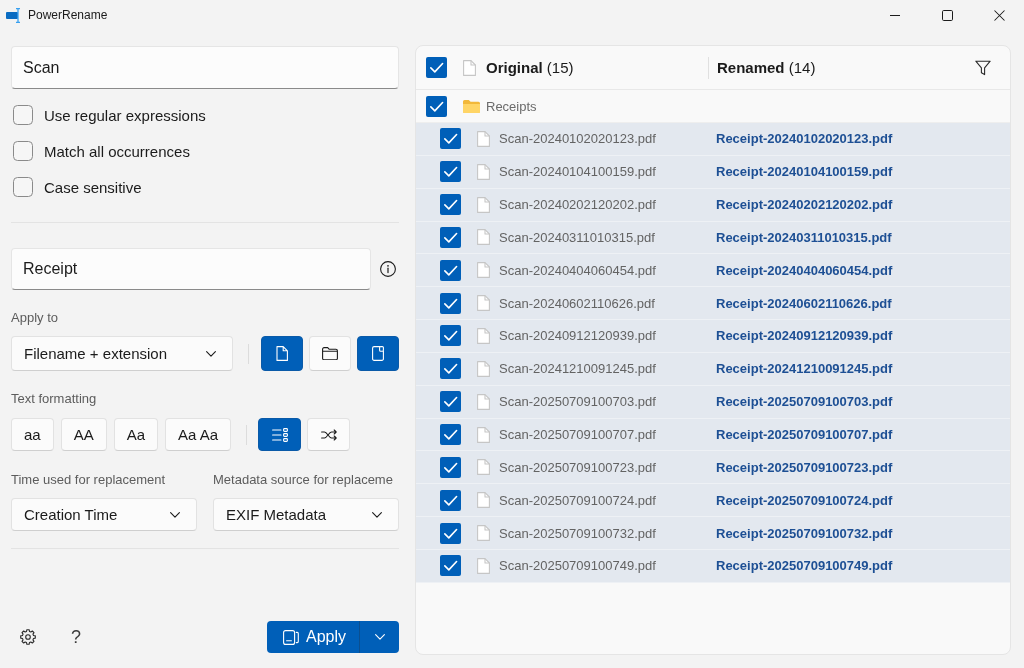 Image resolution: width=1024 pixels, height=668 pixels. I want to click on new-file-name: Receipt-20250709100703.pdf, so click(804, 402).